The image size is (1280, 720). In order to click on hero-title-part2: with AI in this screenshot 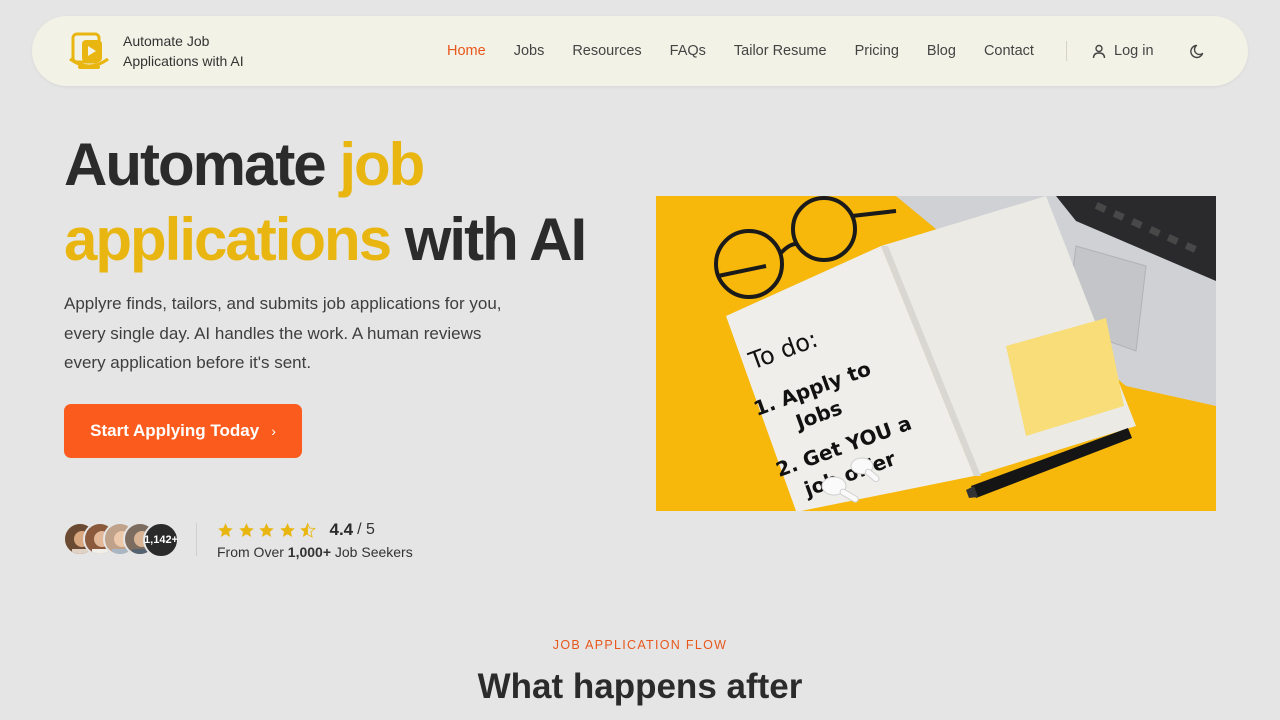, I will do `click(488, 239)`.